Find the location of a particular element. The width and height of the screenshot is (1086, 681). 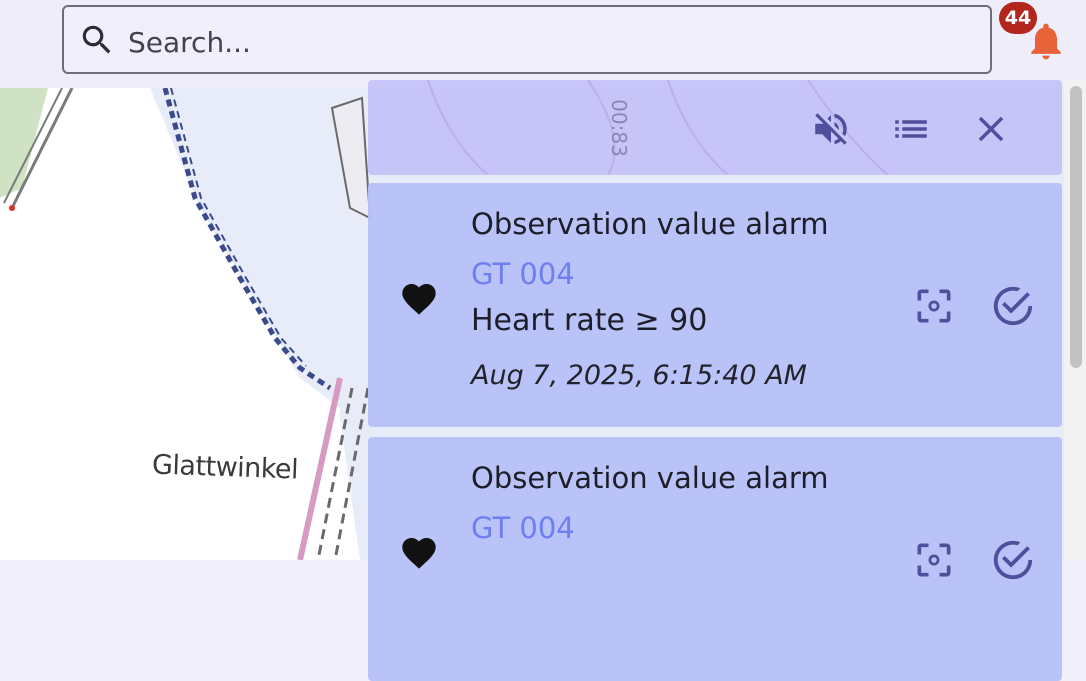

alarm-timestamp: Aug 7, 2025, 6:15:40 AM is located at coordinates (639, 375).